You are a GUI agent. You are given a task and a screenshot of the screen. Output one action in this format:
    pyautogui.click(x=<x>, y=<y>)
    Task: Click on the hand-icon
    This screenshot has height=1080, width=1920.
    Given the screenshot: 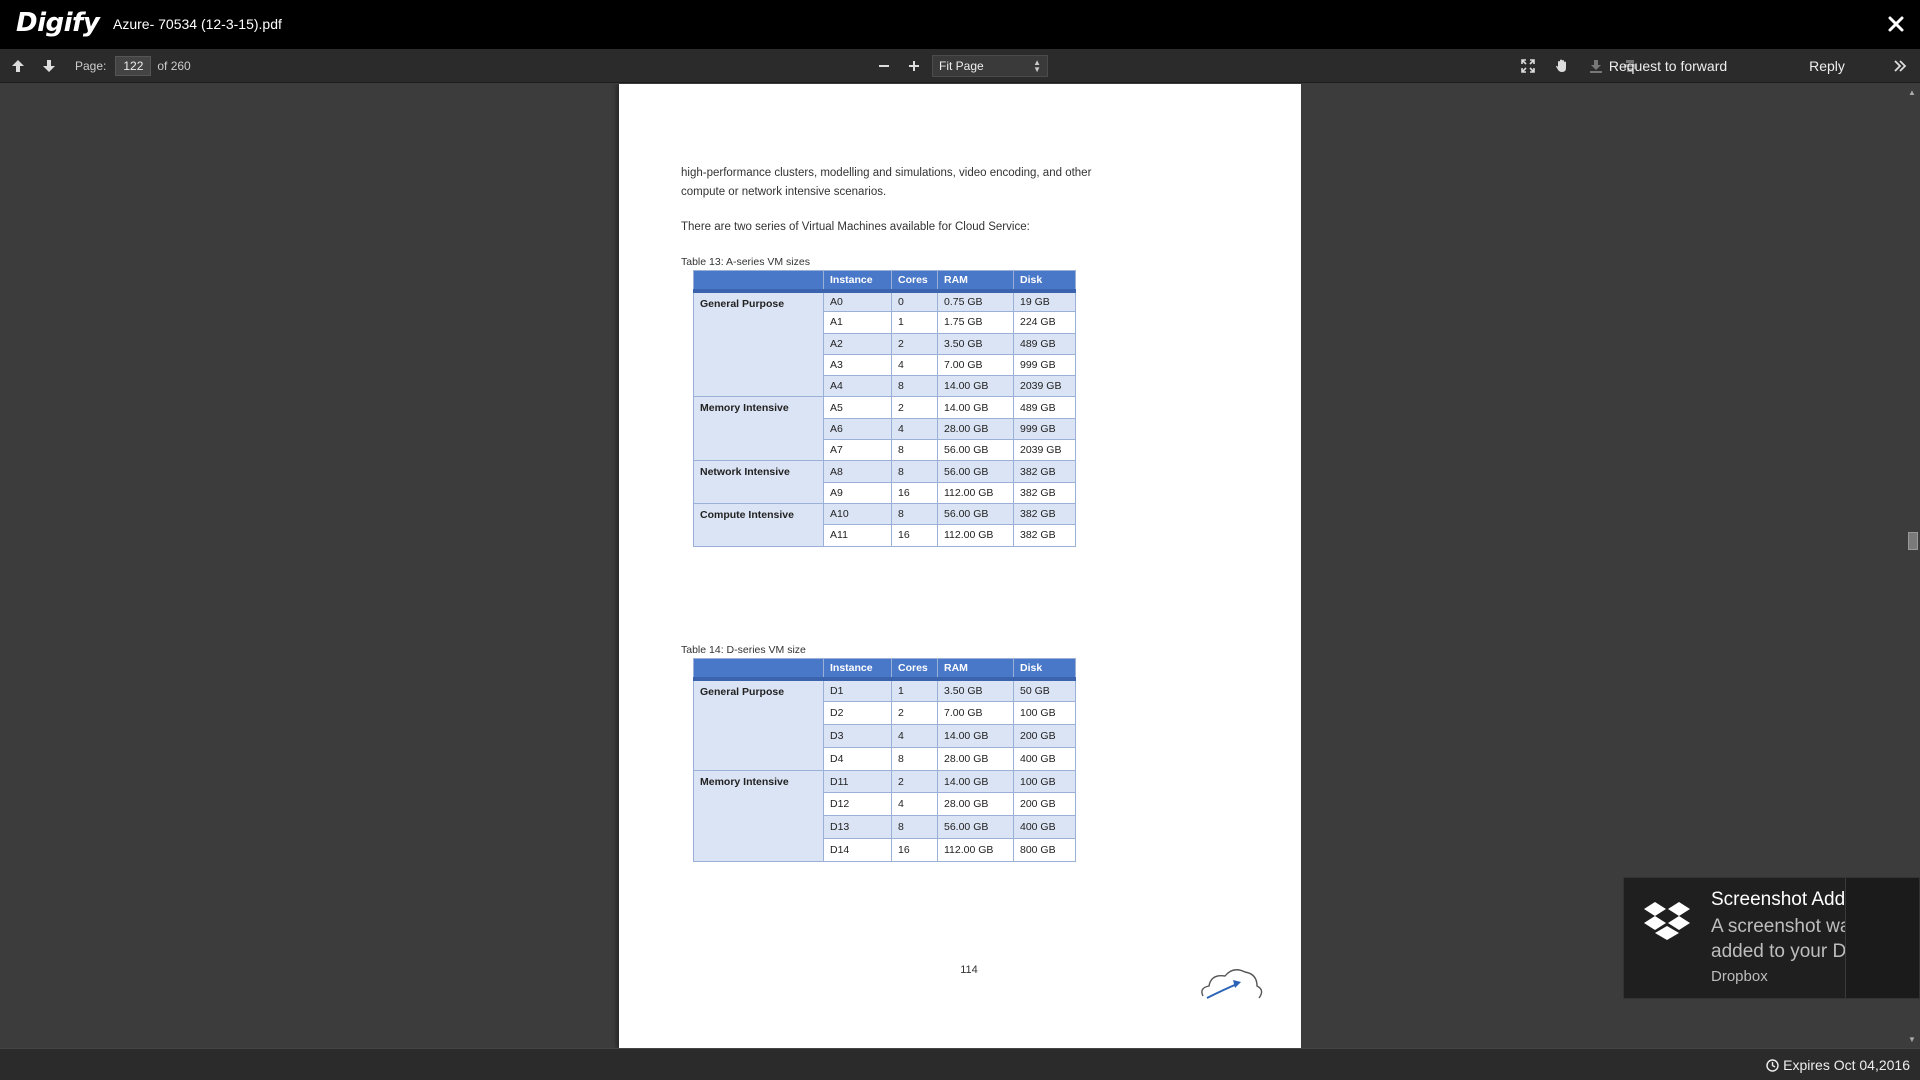 What is the action you would take?
    pyautogui.click(x=1561, y=65)
    